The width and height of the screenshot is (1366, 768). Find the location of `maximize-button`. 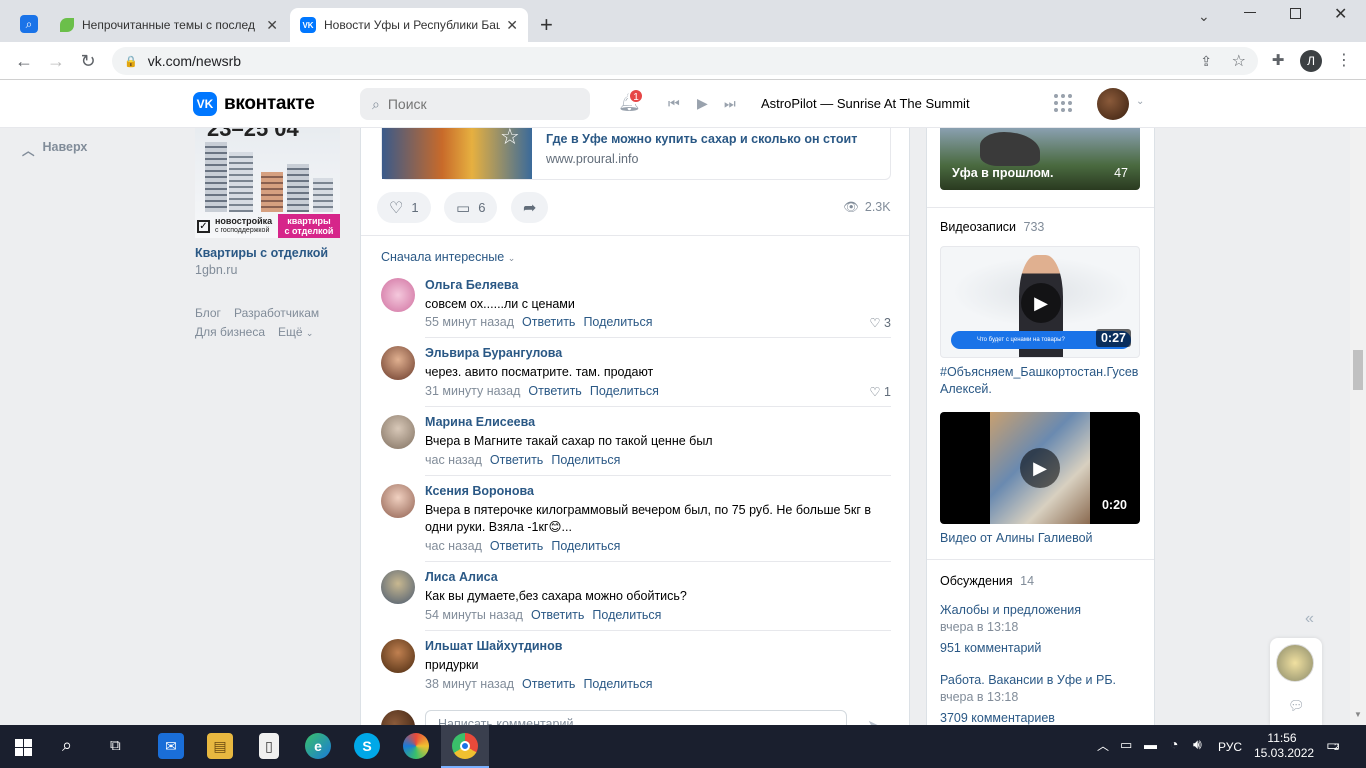

maximize-button is located at coordinates (1295, 13).